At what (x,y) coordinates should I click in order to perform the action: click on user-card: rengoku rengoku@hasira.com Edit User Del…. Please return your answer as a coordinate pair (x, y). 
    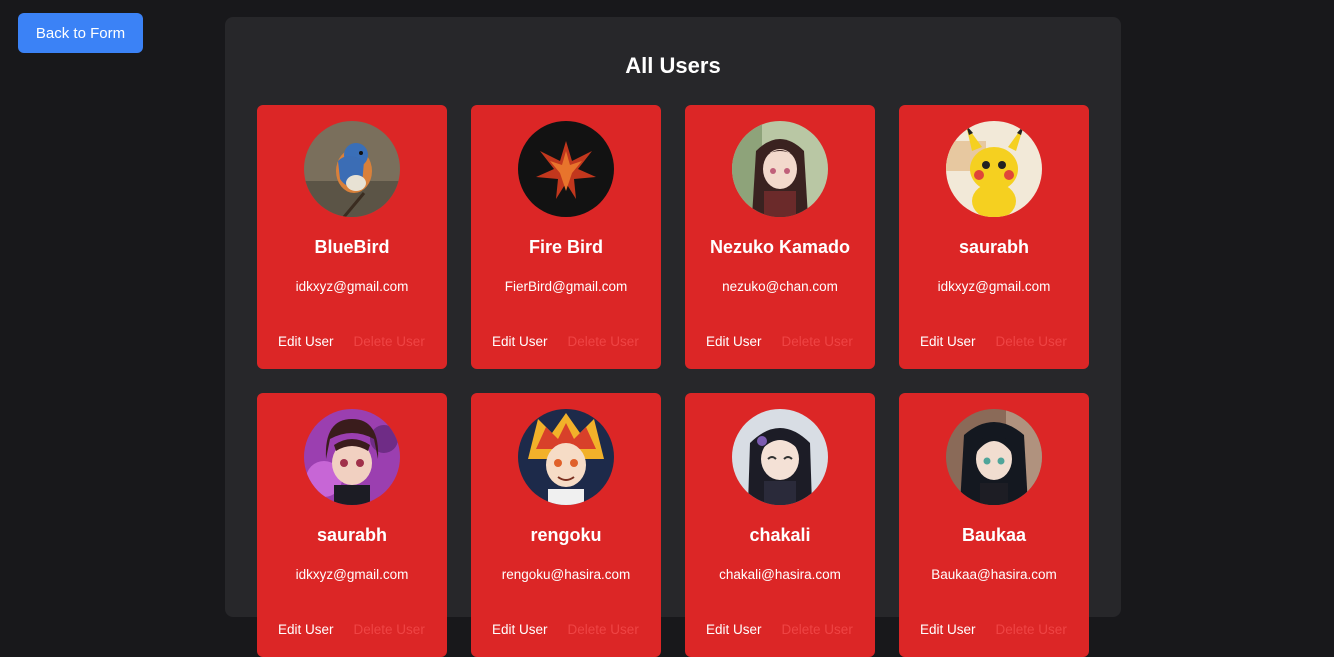
    Looking at the image, I should click on (566, 525).